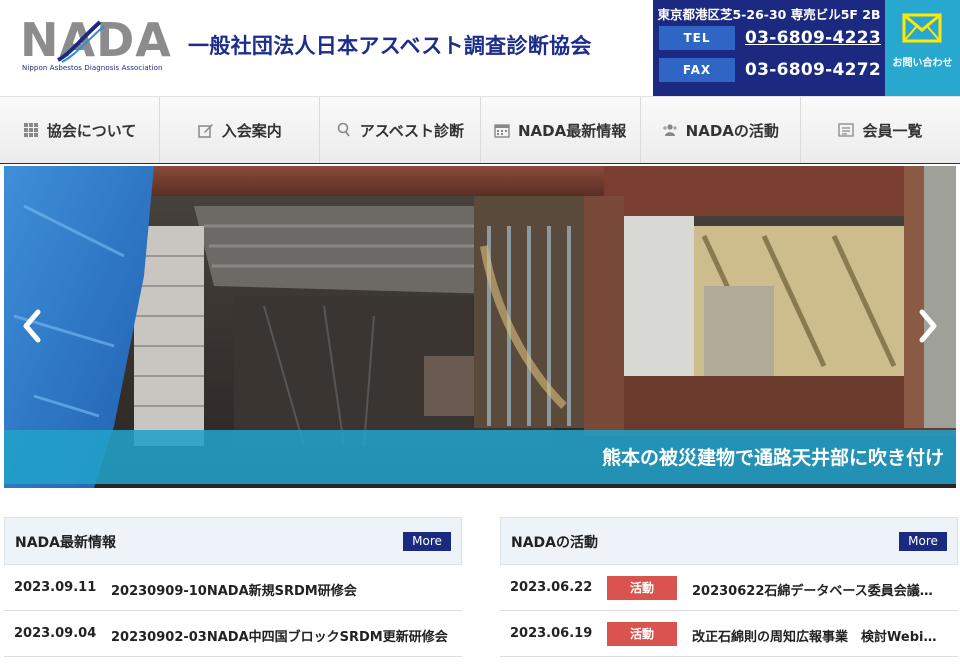 Image resolution: width=960 pixels, height=668 pixels. What do you see at coordinates (92, 68) in the screenshot?
I see `logo-subtitle: Nippon Asbestos Diagnosis Association` at bounding box center [92, 68].